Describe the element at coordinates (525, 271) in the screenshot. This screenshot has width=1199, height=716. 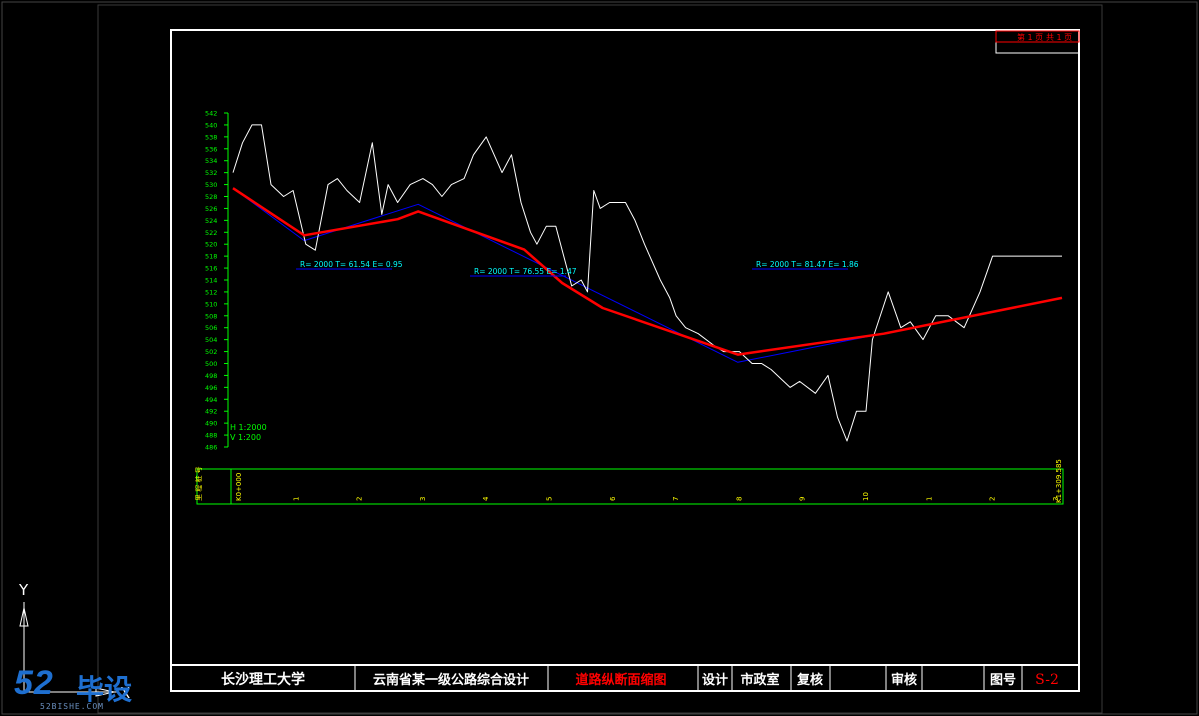
I see `curve-label-2: R= 2000 T= 76.55 E= 1.47` at that location.